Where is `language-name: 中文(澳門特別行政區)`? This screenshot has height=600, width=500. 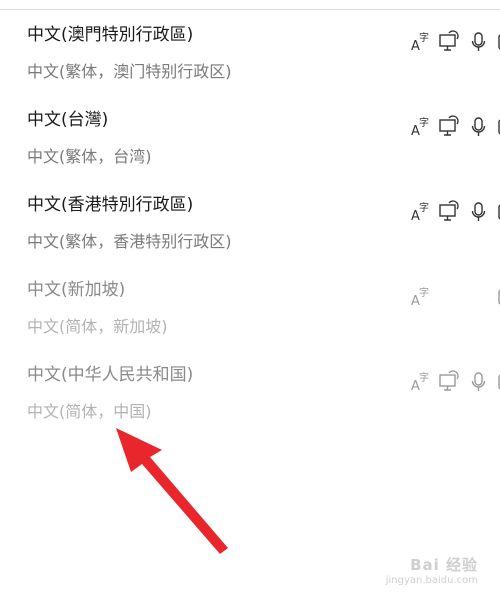
language-name: 中文(澳門特別行政區) is located at coordinates (110, 35).